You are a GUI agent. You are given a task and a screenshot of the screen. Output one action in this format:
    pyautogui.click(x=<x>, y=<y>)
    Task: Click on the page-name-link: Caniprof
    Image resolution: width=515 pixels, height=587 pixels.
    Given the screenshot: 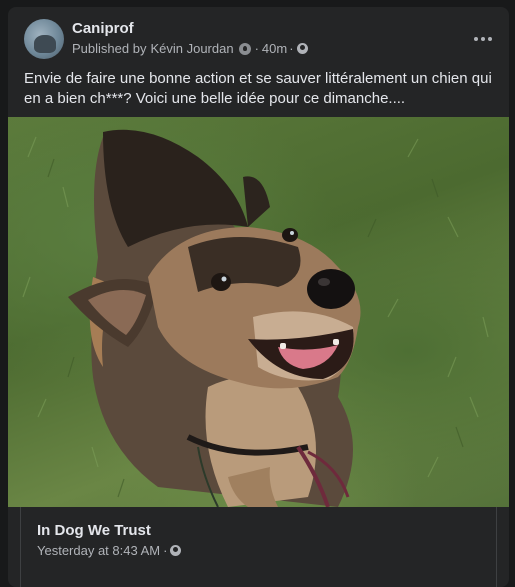 What is the action you would take?
    pyautogui.click(x=103, y=28)
    